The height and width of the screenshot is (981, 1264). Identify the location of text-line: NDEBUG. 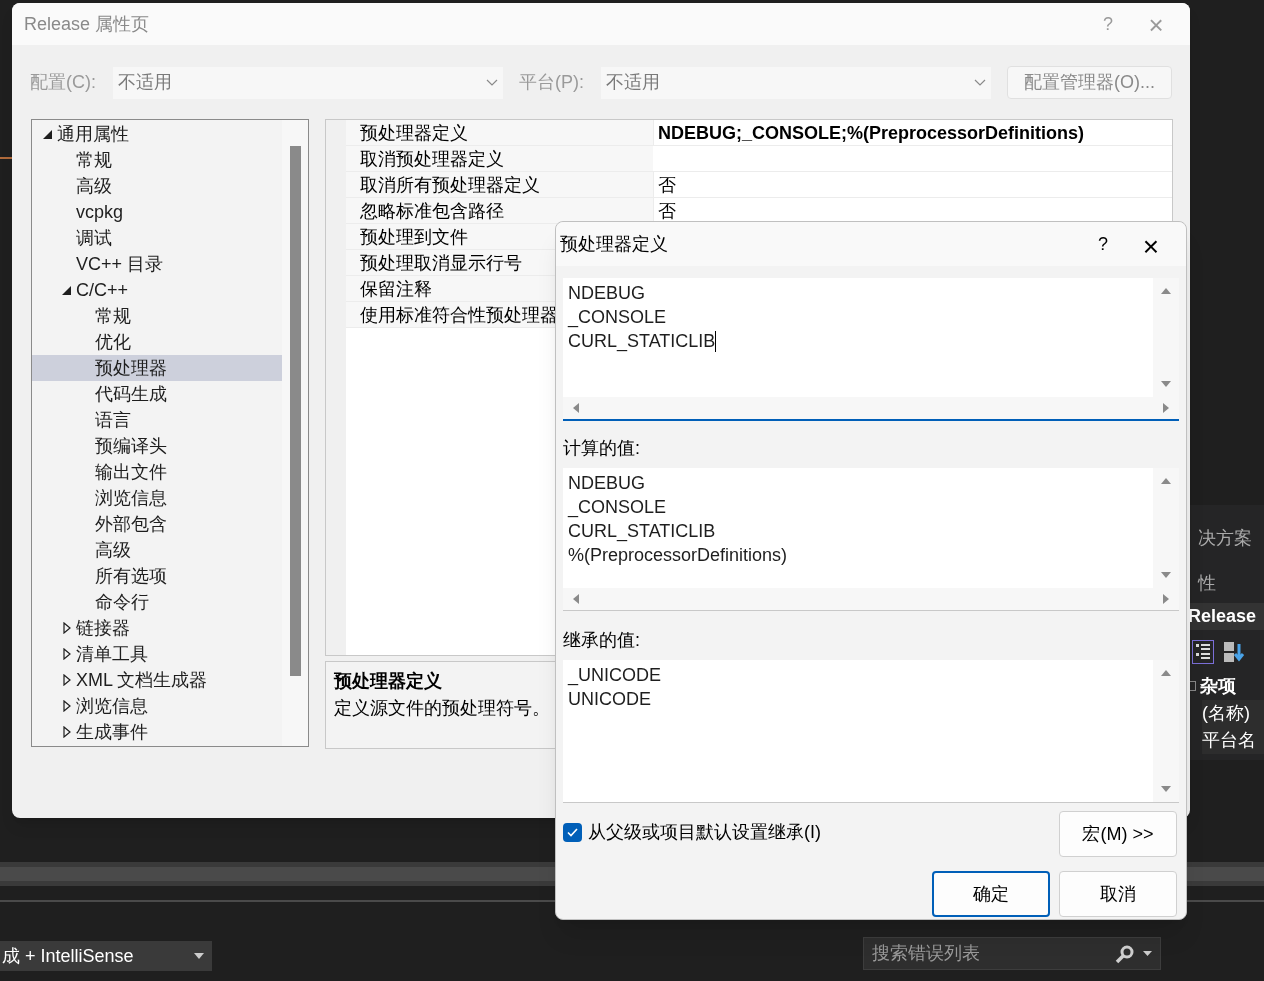
(606, 483).